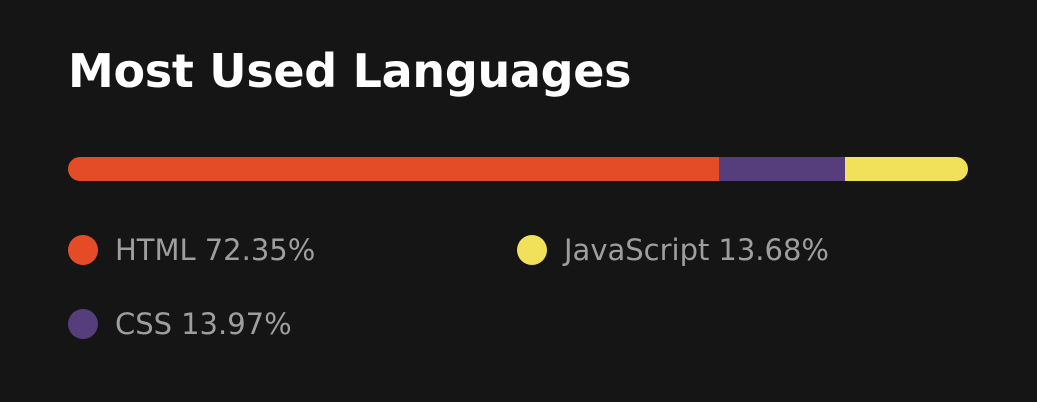 The height and width of the screenshot is (402, 1037). I want to click on bar-segment-css, so click(782, 169).